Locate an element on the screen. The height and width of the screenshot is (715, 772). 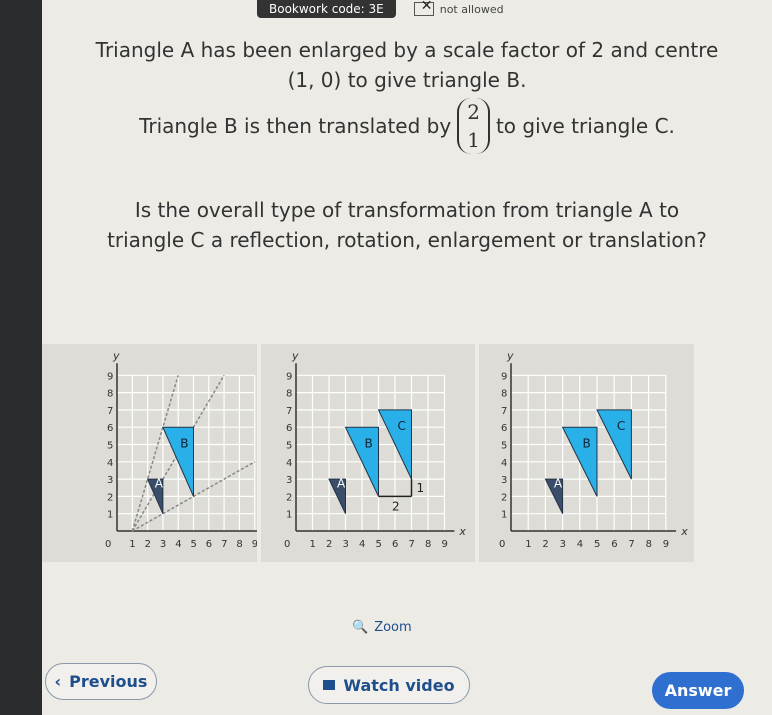
graph-1: xy0123456789123456789AB is located at coordinates (149, 453).